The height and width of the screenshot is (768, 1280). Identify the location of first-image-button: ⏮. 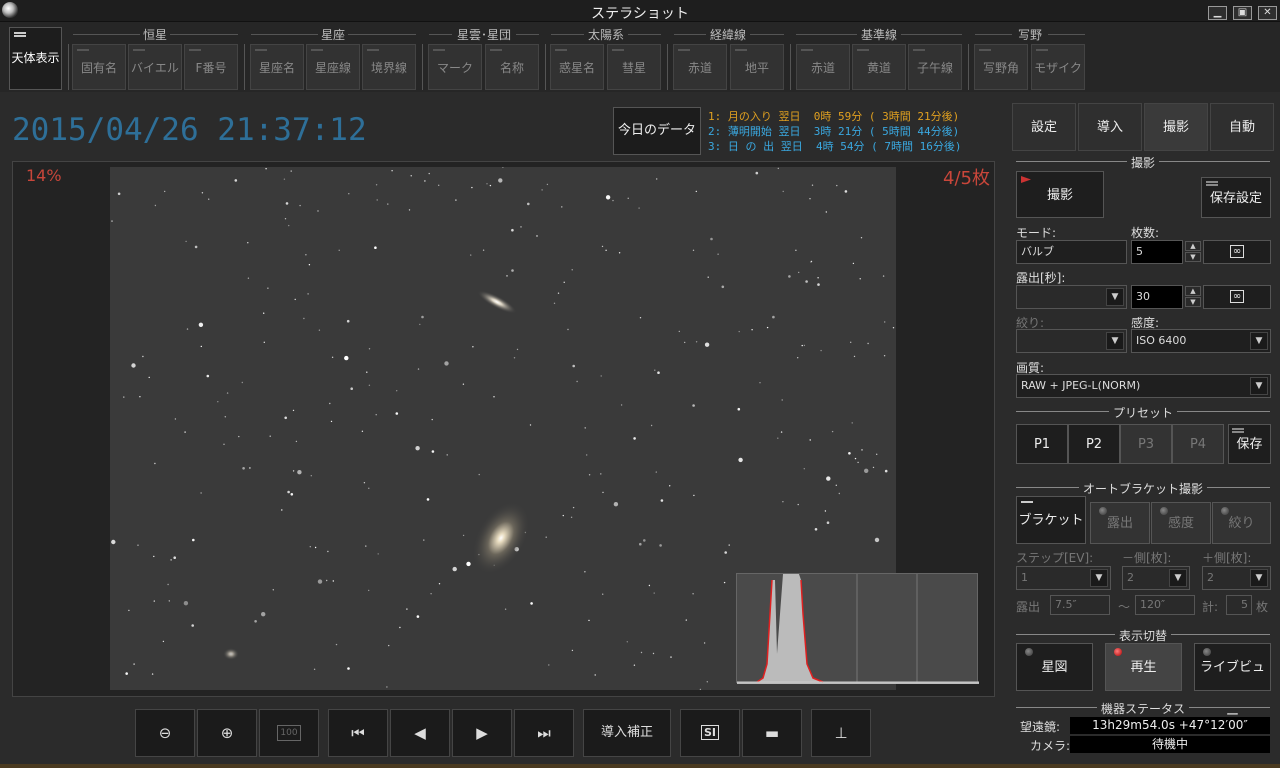
(358, 733).